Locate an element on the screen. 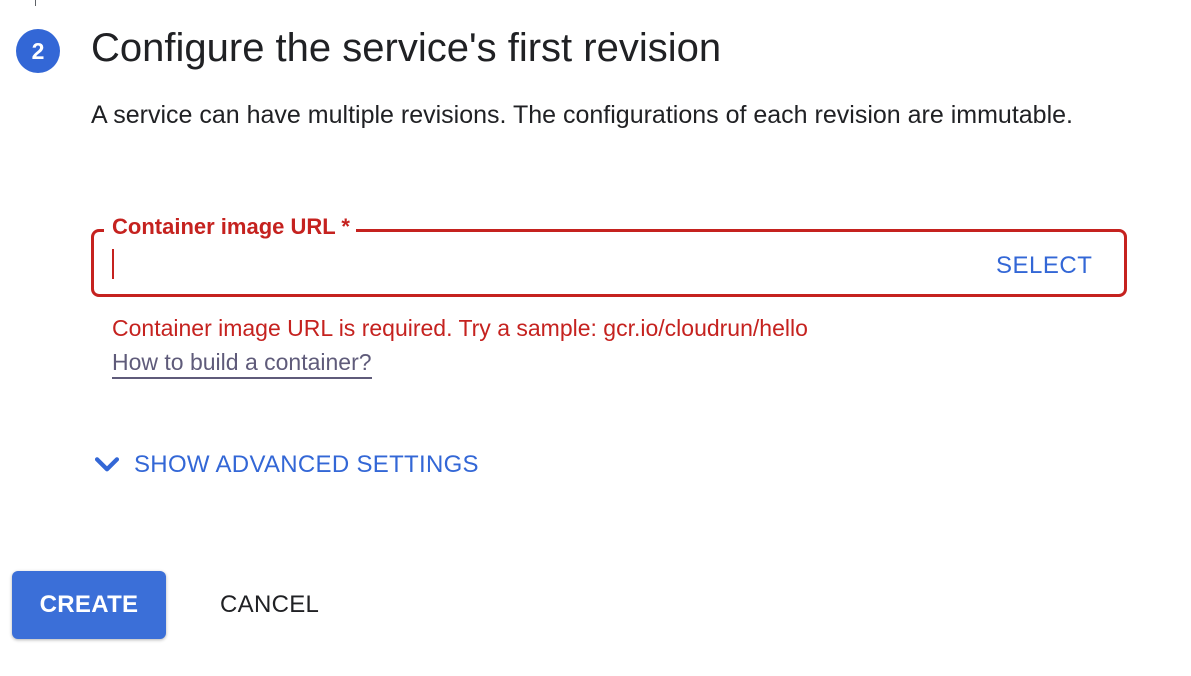 The image size is (1191, 676). container-image-url-input is located at coordinates (541, 265).